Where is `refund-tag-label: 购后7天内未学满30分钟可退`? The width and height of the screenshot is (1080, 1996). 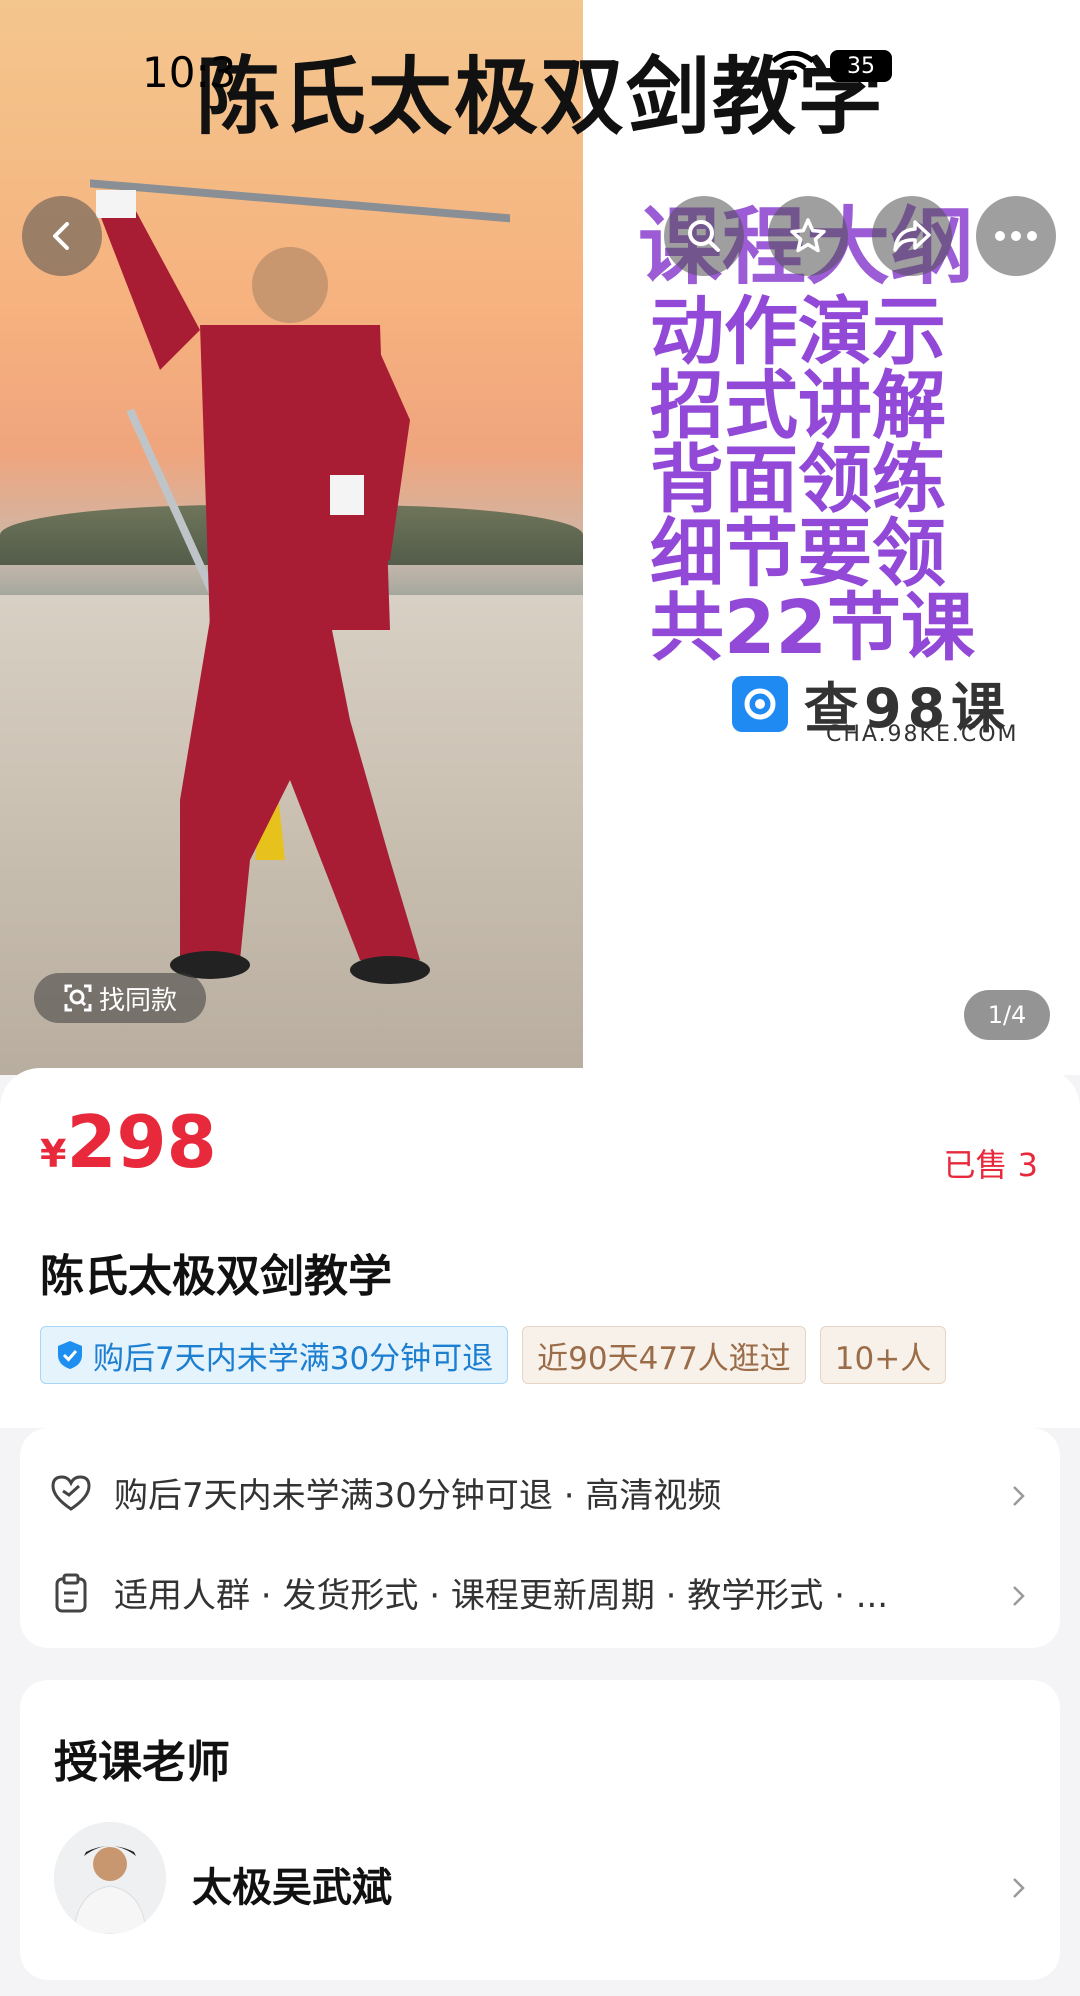 refund-tag-label: 购后7天内未学满30分钟可退 is located at coordinates (293, 1358).